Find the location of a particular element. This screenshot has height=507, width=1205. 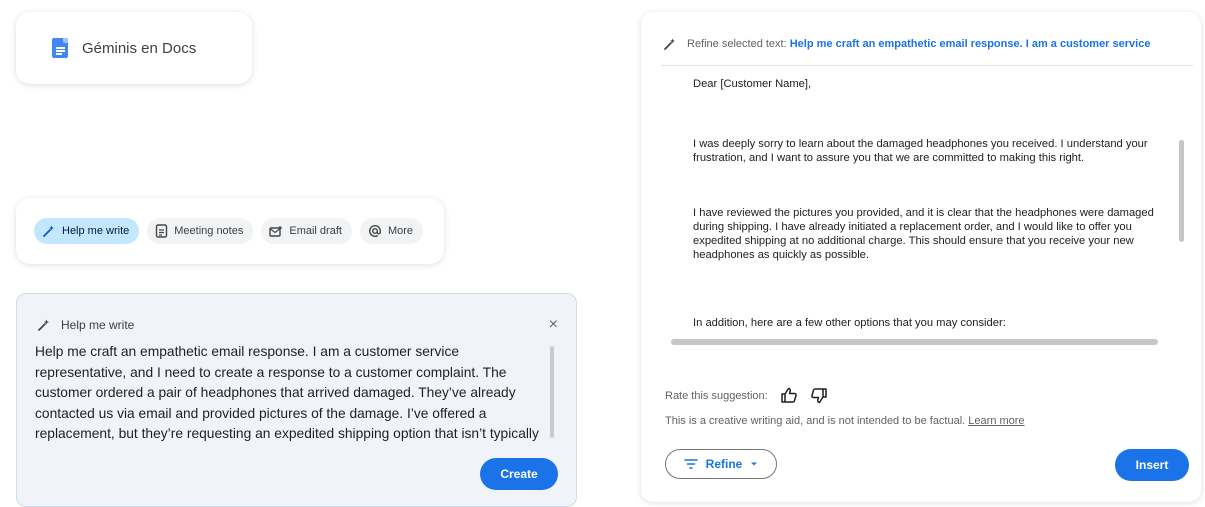

chip-label: Email draft is located at coordinates (315, 231).